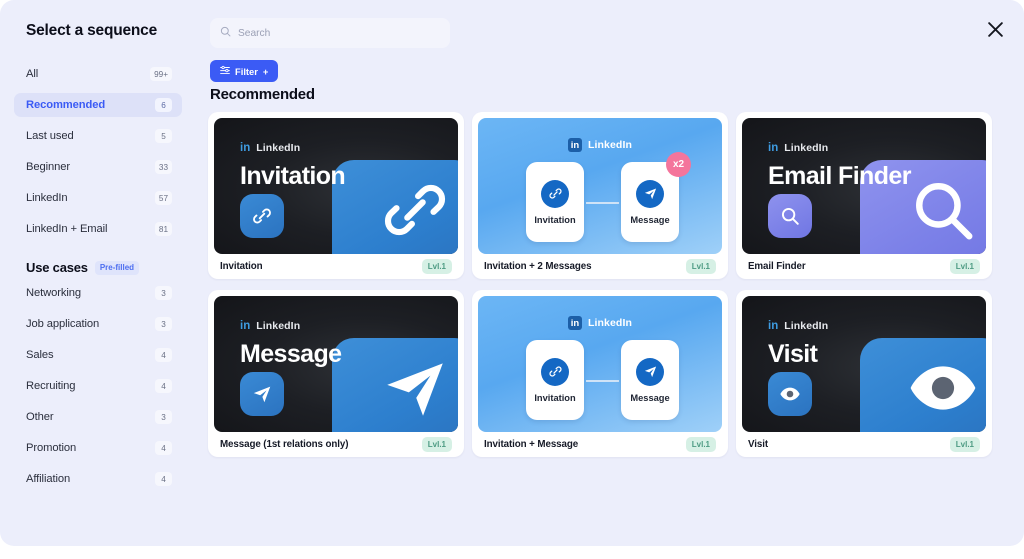 Image resolution: width=1024 pixels, height=559 pixels. I want to click on multiplier-badge: x2, so click(678, 164).